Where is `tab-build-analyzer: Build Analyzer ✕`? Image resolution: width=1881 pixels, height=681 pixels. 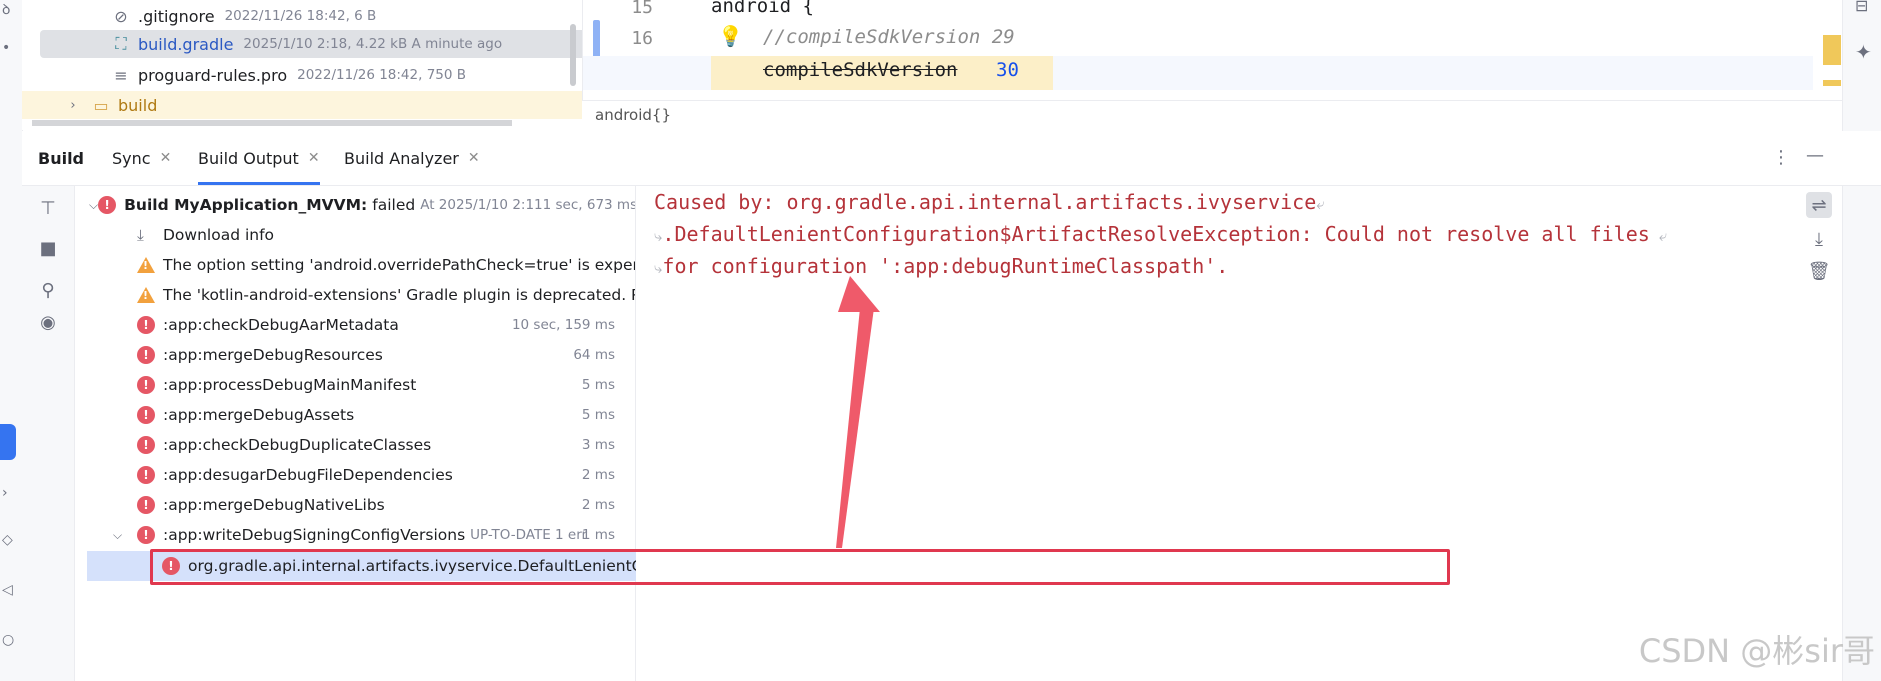
tab-build-analyzer: Build Analyzer ✕ is located at coordinates (412, 158).